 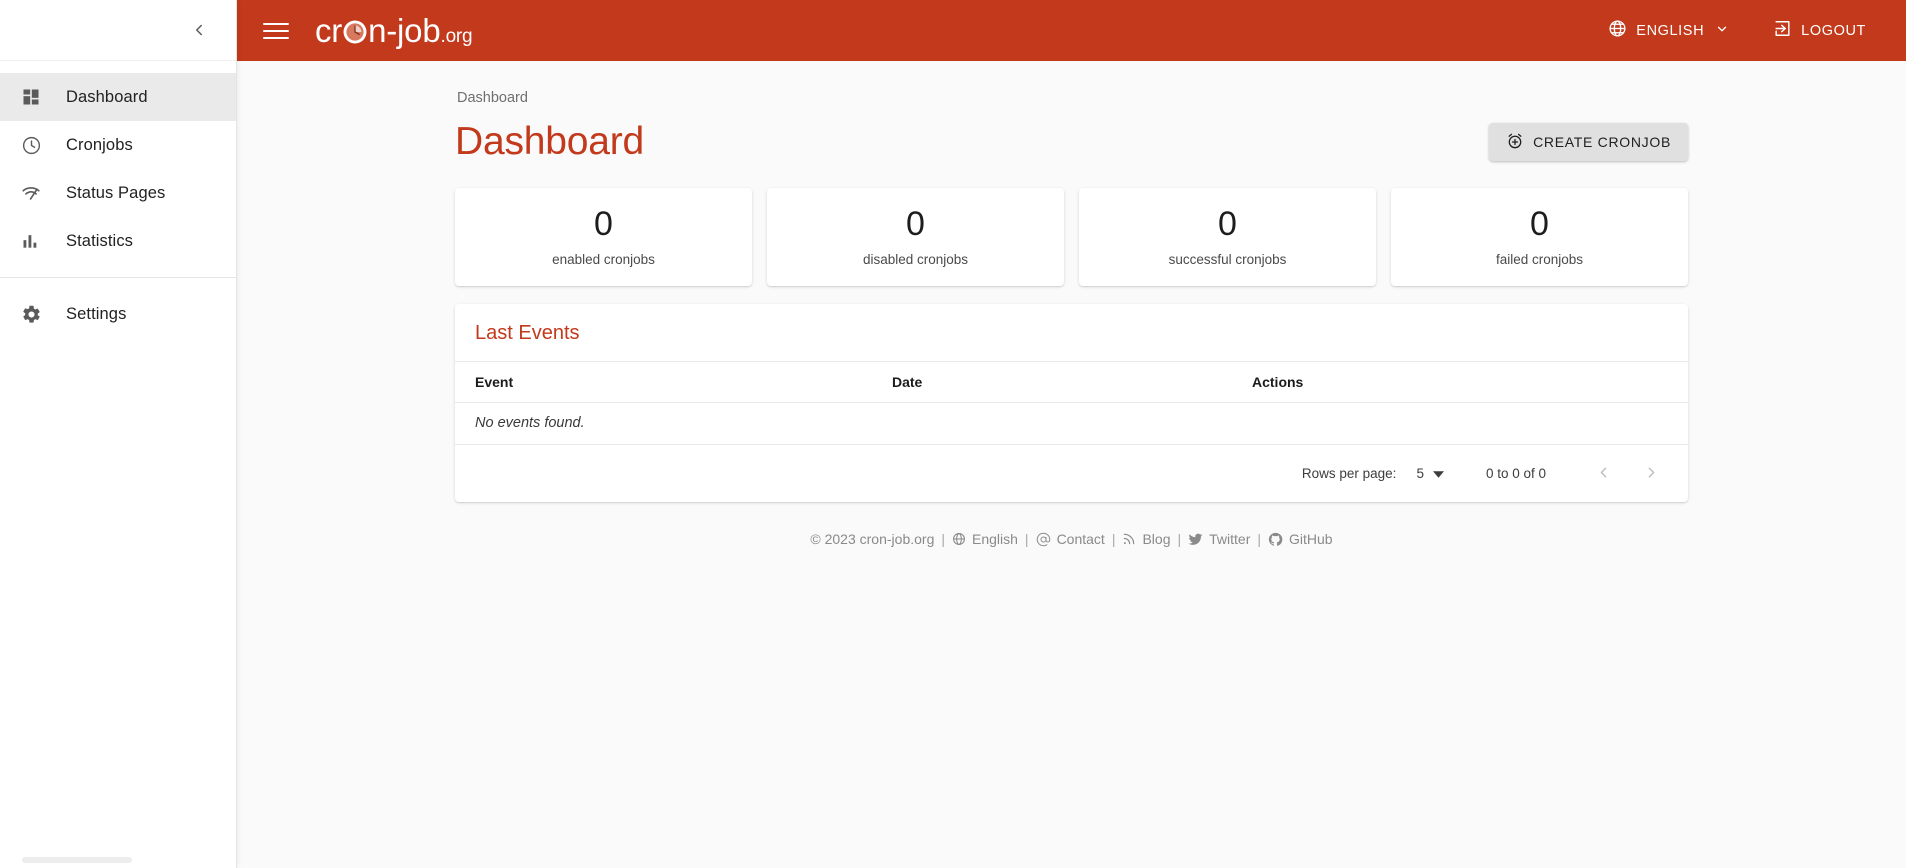 What do you see at coordinates (77, 860) in the screenshot?
I see `sidebar-scrollbar` at bounding box center [77, 860].